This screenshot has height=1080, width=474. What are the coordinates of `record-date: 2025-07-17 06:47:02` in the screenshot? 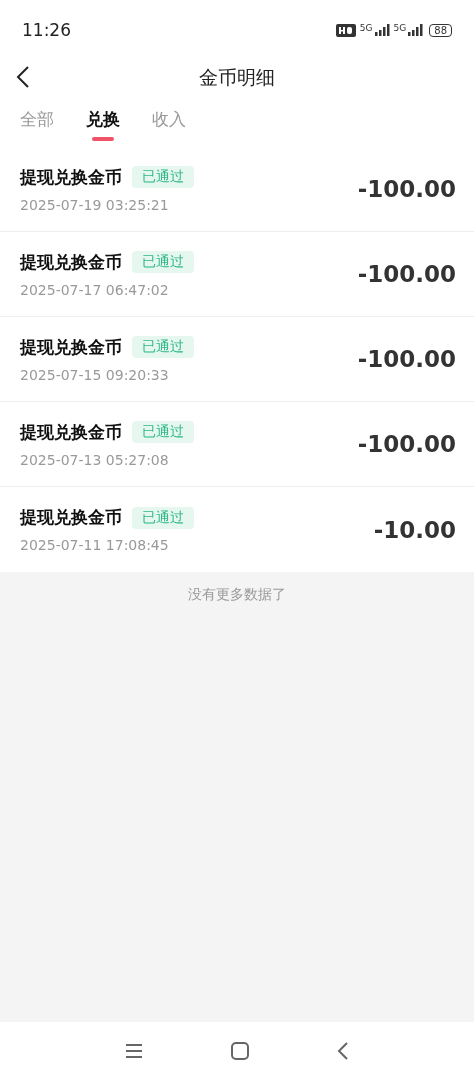 It's located at (95, 289).